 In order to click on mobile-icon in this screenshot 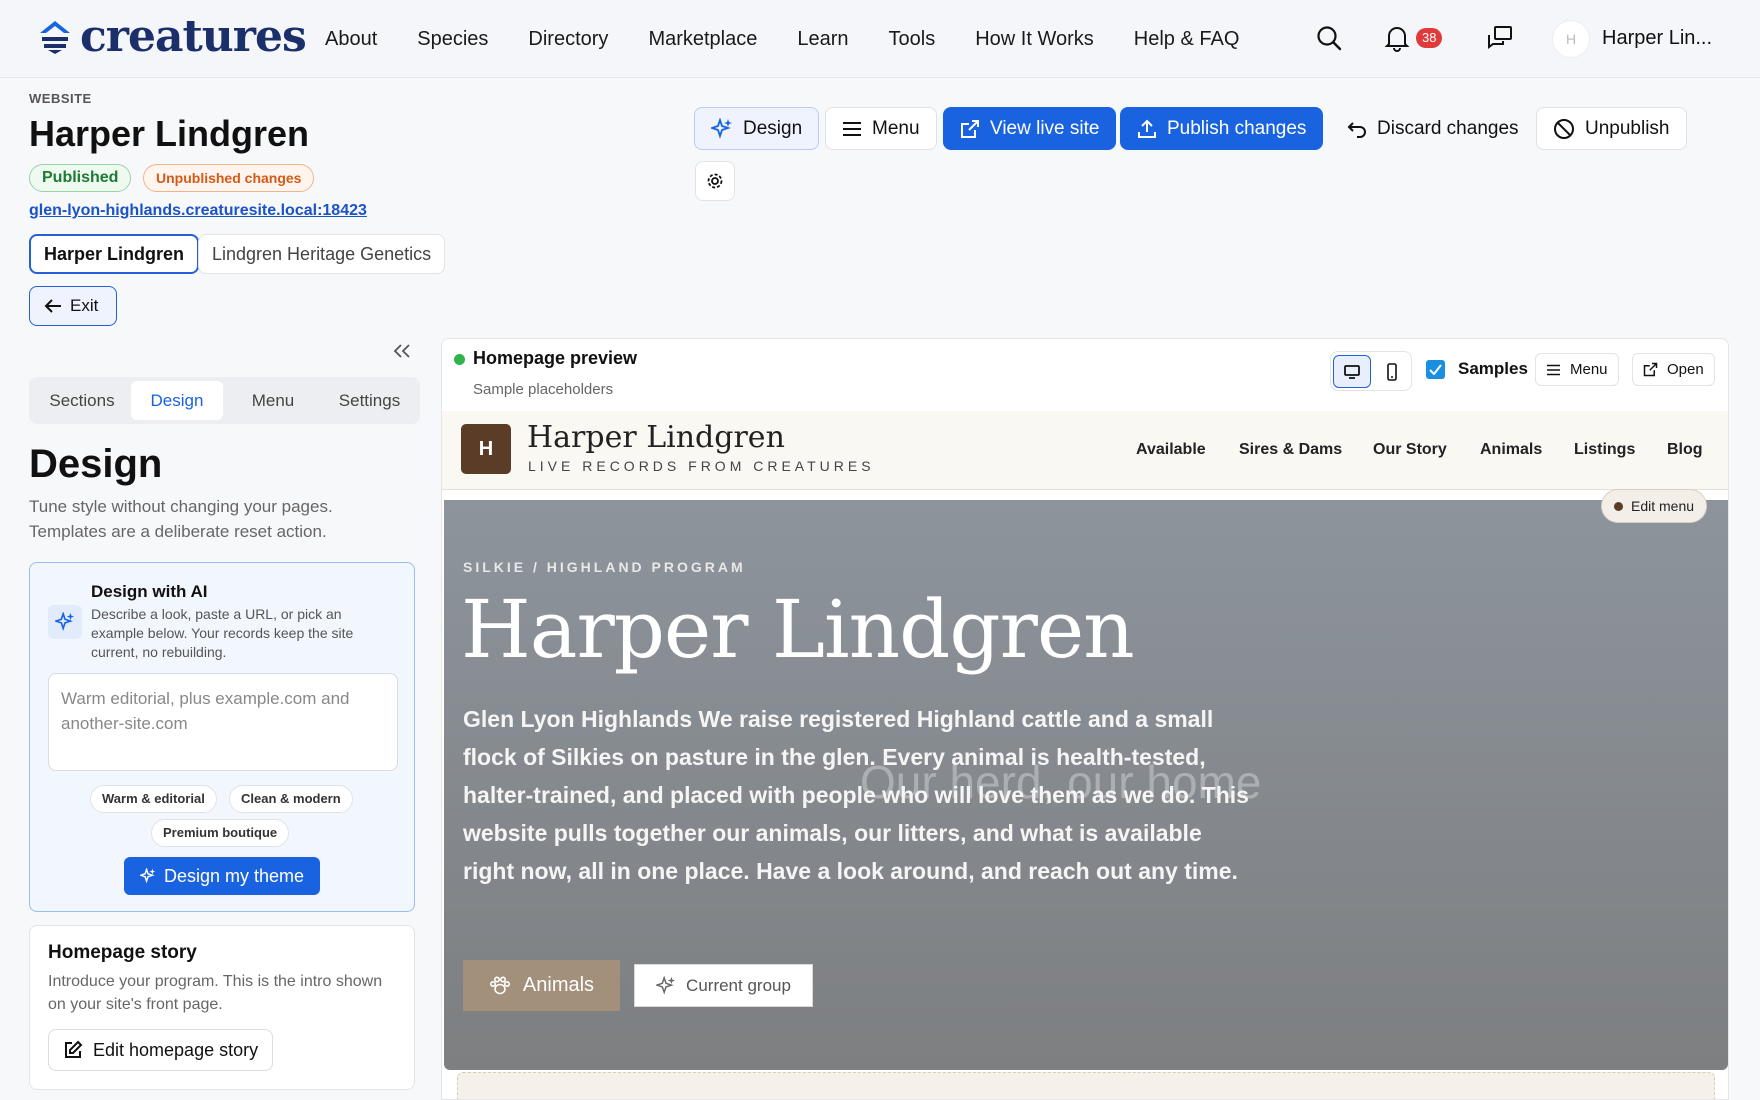, I will do `click(1392, 371)`.